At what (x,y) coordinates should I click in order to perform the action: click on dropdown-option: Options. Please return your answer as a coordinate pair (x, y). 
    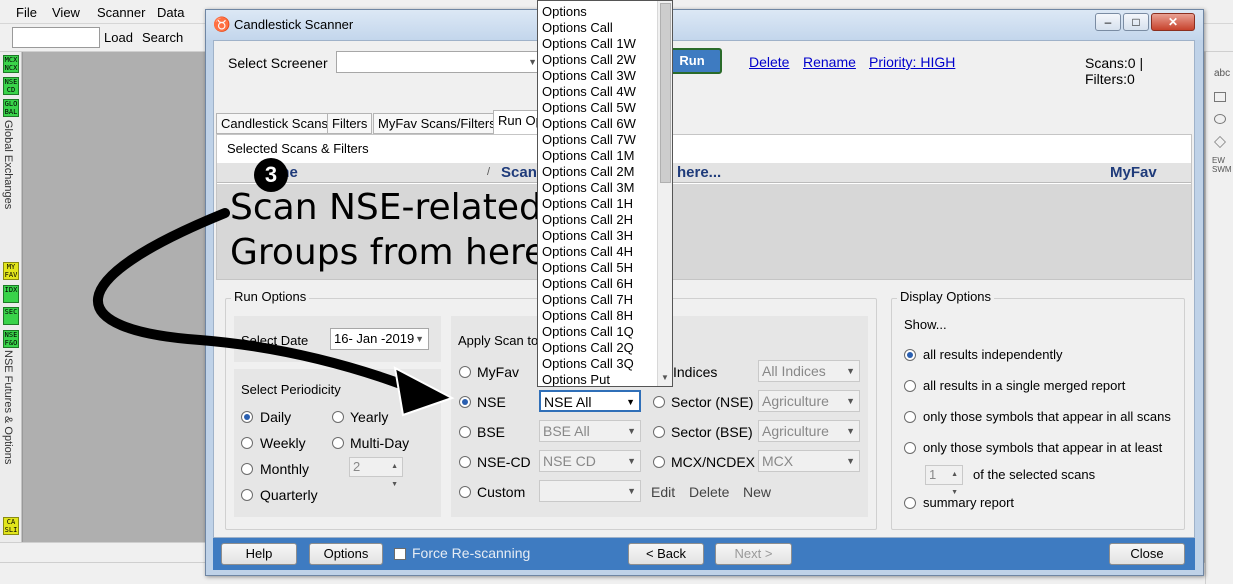
    Looking at the image, I should click on (564, 11).